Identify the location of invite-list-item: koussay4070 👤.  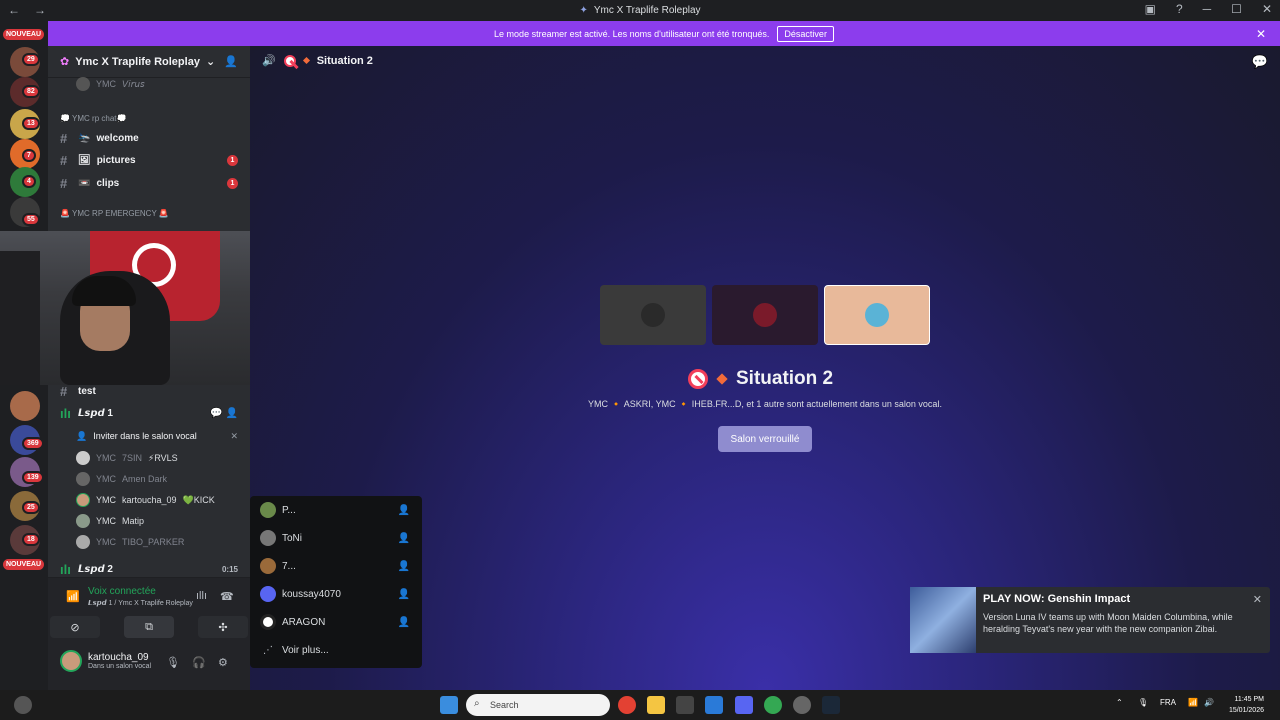
(337, 594).